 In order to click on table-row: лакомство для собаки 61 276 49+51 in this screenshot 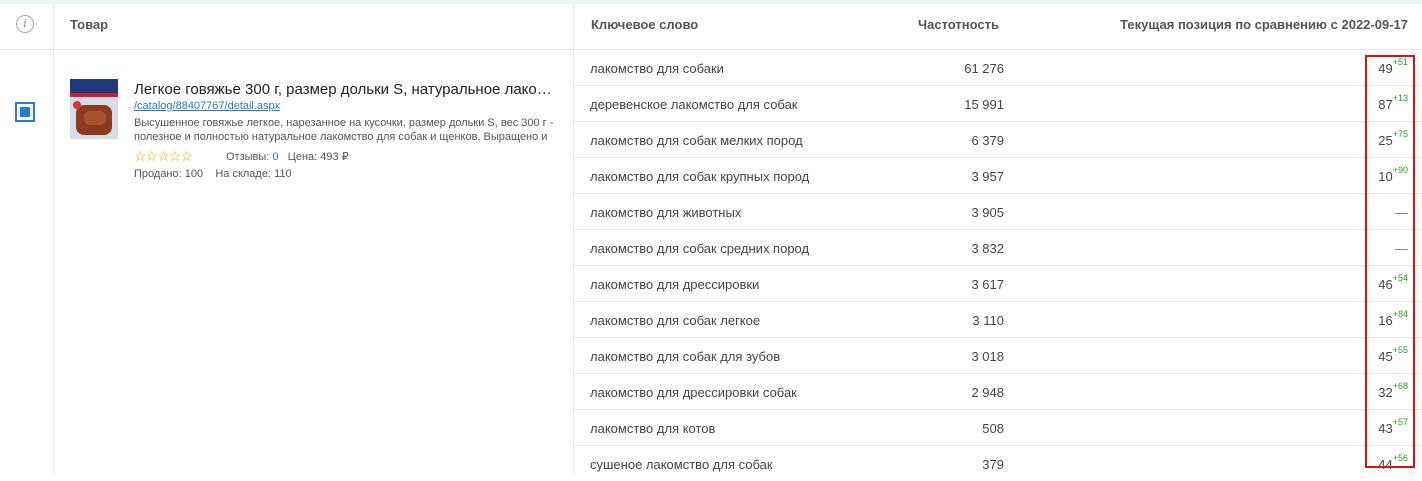, I will do `click(998, 68)`.